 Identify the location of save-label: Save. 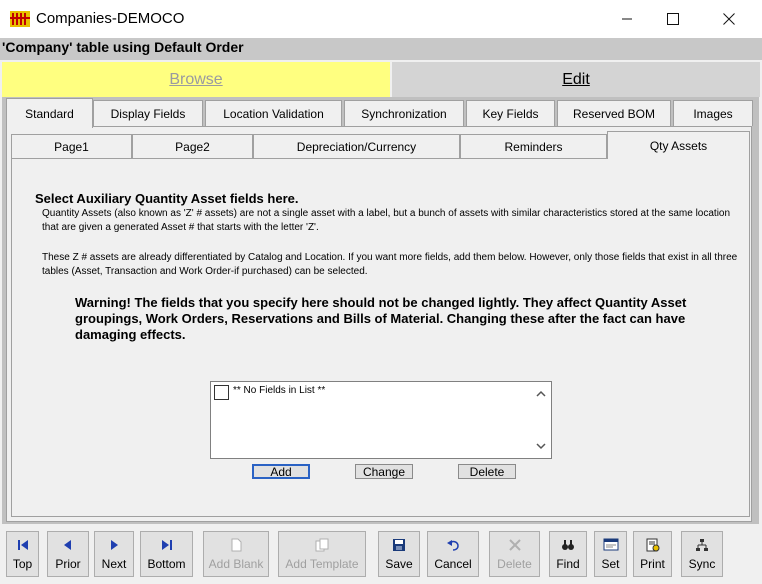
(399, 564).